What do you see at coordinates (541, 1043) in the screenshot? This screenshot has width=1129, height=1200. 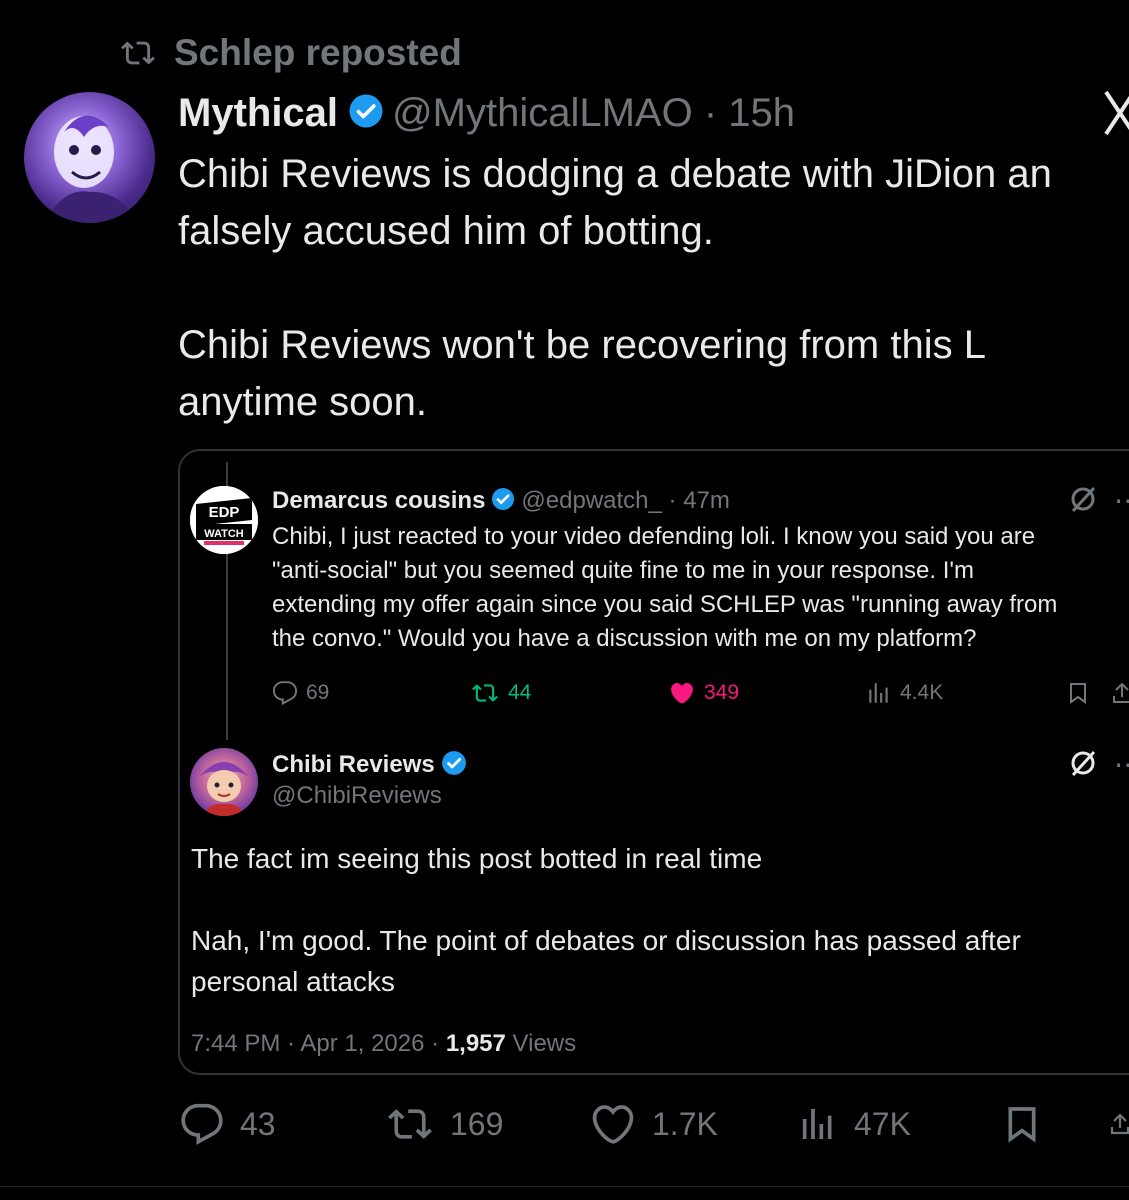 I see `quote2-views-label: Views` at bounding box center [541, 1043].